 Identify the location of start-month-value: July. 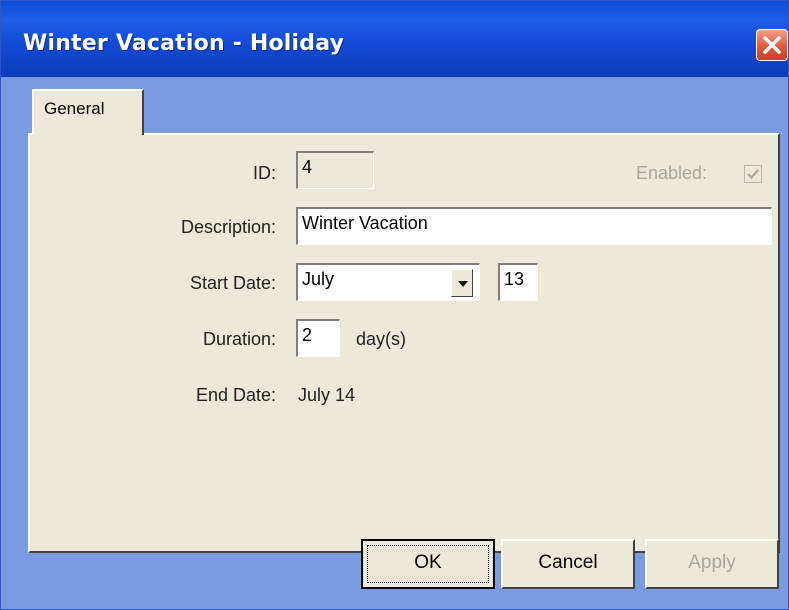
(318, 279).